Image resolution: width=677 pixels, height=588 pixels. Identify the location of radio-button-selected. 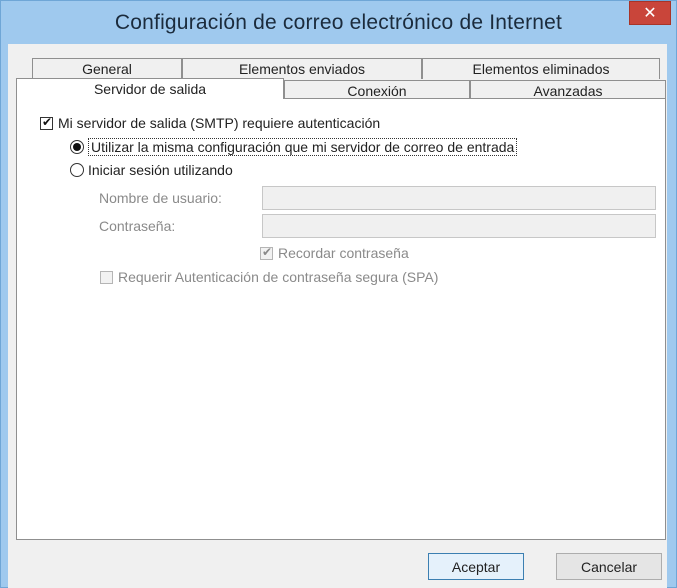
(77, 147).